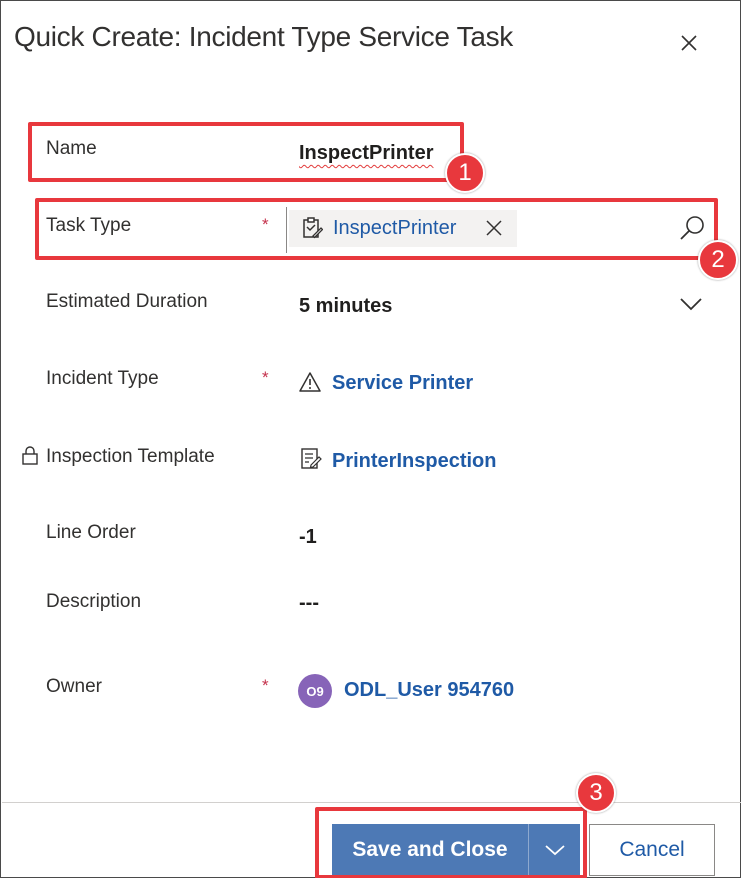  What do you see at coordinates (94, 601) in the screenshot?
I see `description-label: Description` at bounding box center [94, 601].